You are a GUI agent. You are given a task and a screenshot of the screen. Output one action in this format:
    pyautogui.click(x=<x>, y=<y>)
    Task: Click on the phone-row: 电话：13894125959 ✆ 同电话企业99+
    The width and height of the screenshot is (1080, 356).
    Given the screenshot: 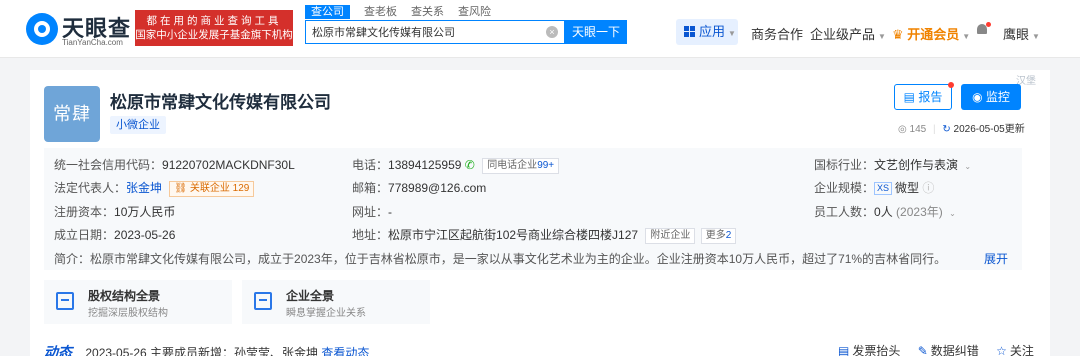 What is the action you would take?
    pyautogui.click(x=456, y=165)
    